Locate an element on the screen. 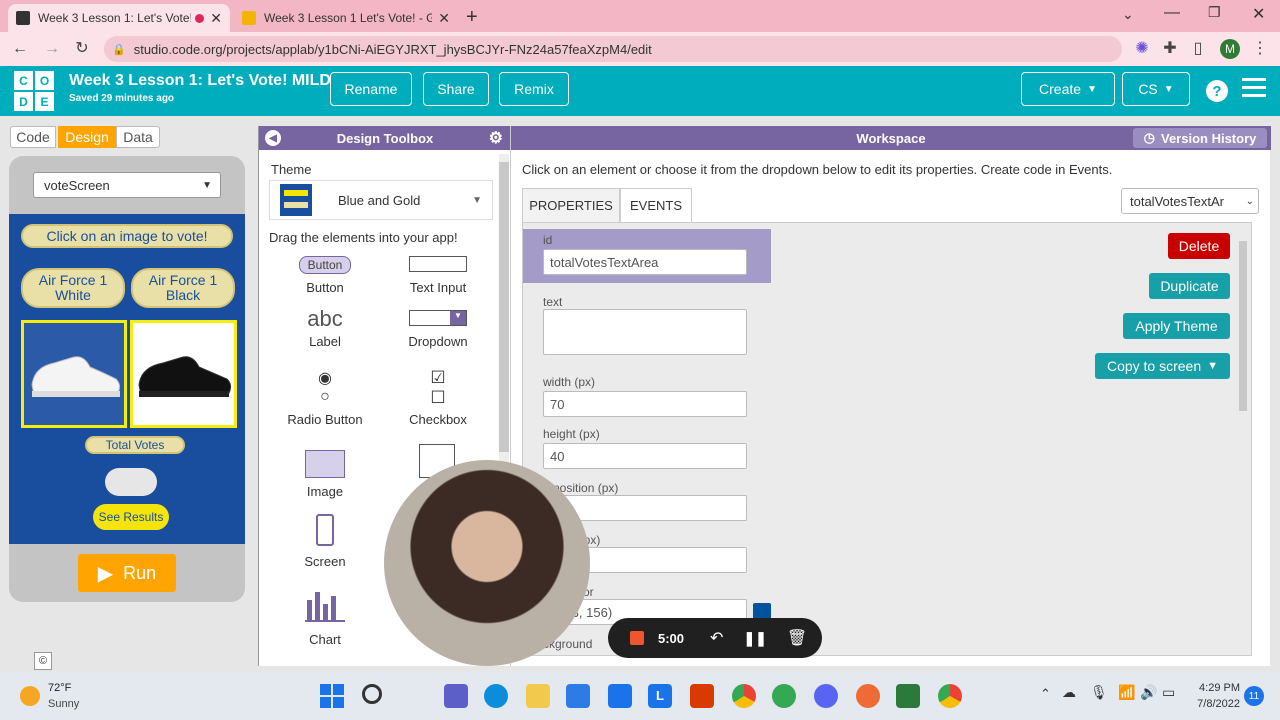 The width and height of the screenshot is (1280, 720). language-button: CS ▼ is located at coordinates (1156, 89).